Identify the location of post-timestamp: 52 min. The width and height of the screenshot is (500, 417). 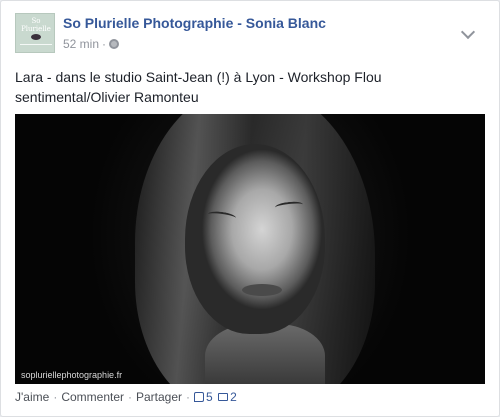
(81, 44).